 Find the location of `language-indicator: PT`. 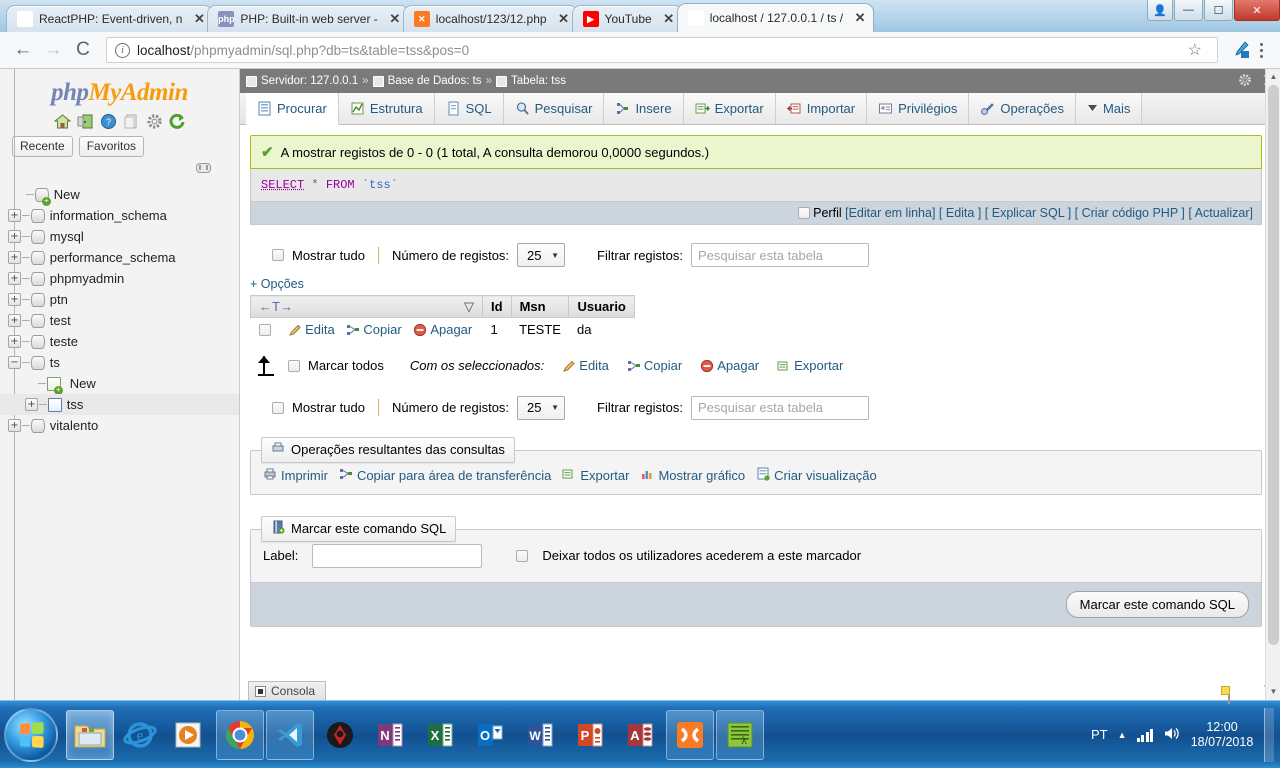

language-indicator: PT is located at coordinates (1099, 734).